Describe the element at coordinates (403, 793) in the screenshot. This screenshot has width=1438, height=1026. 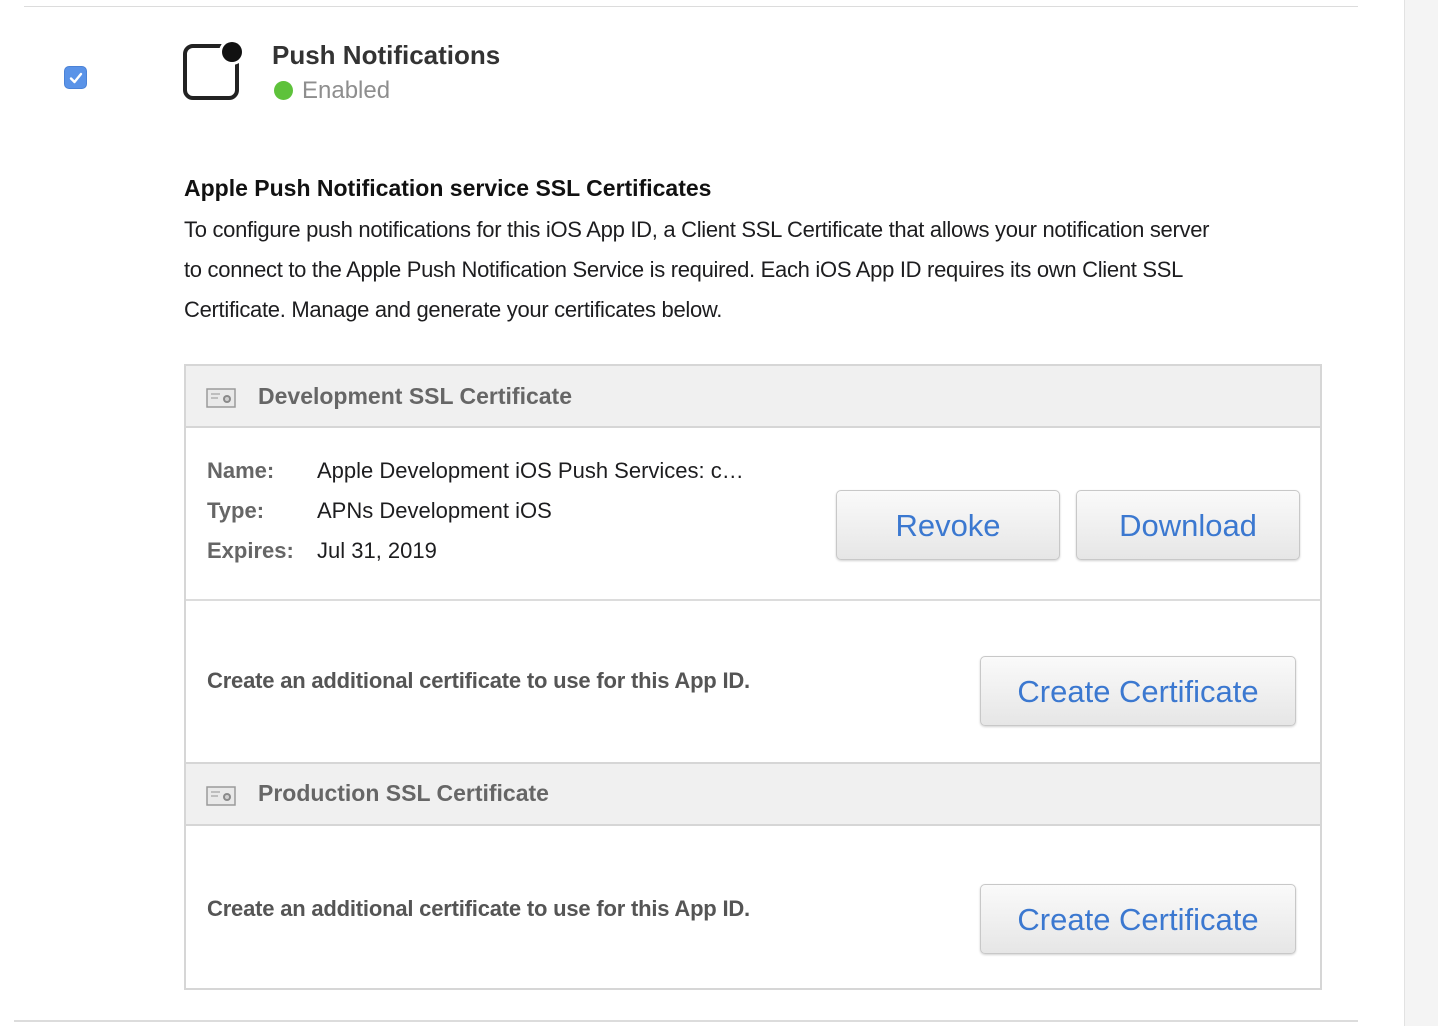
I see `production-certificate-title: Production SSL Certificate` at that location.